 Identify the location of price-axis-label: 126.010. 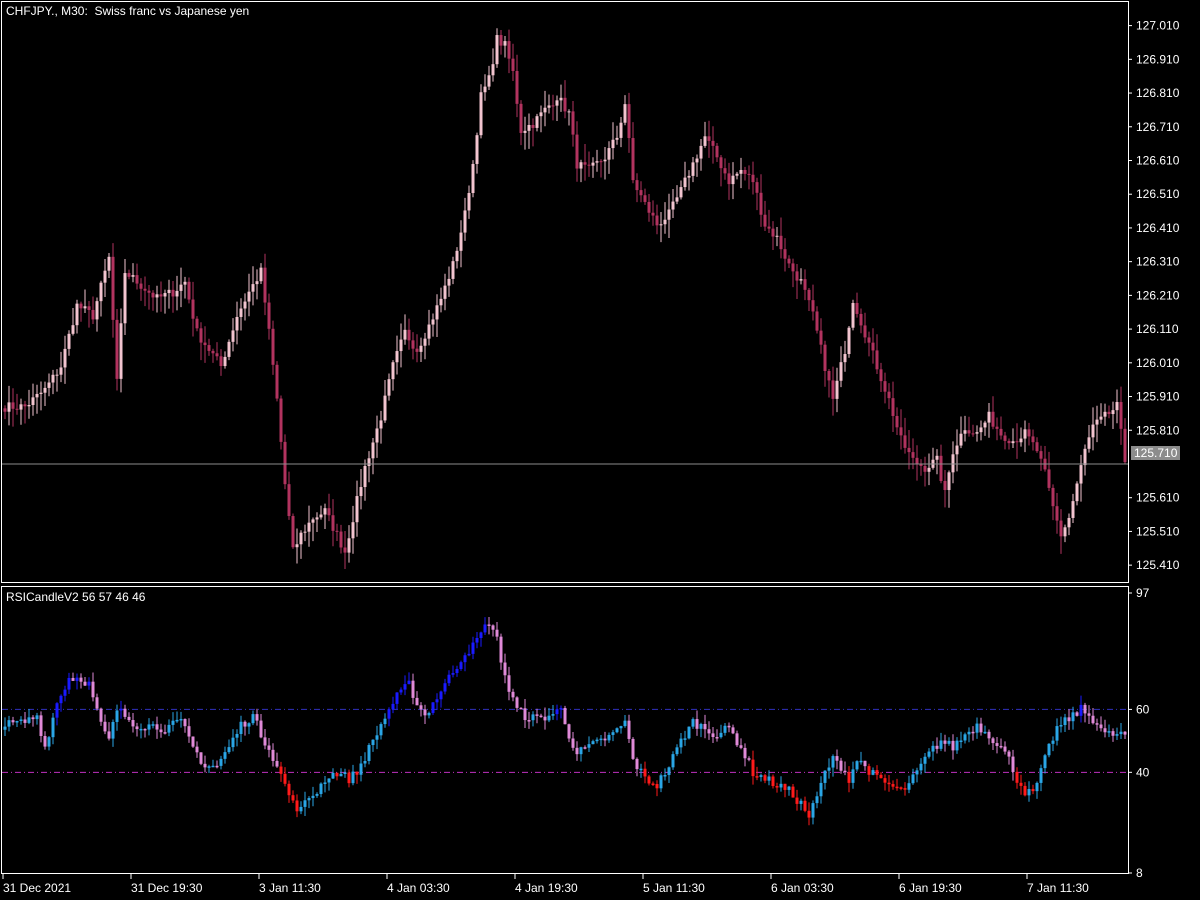
(1158, 363).